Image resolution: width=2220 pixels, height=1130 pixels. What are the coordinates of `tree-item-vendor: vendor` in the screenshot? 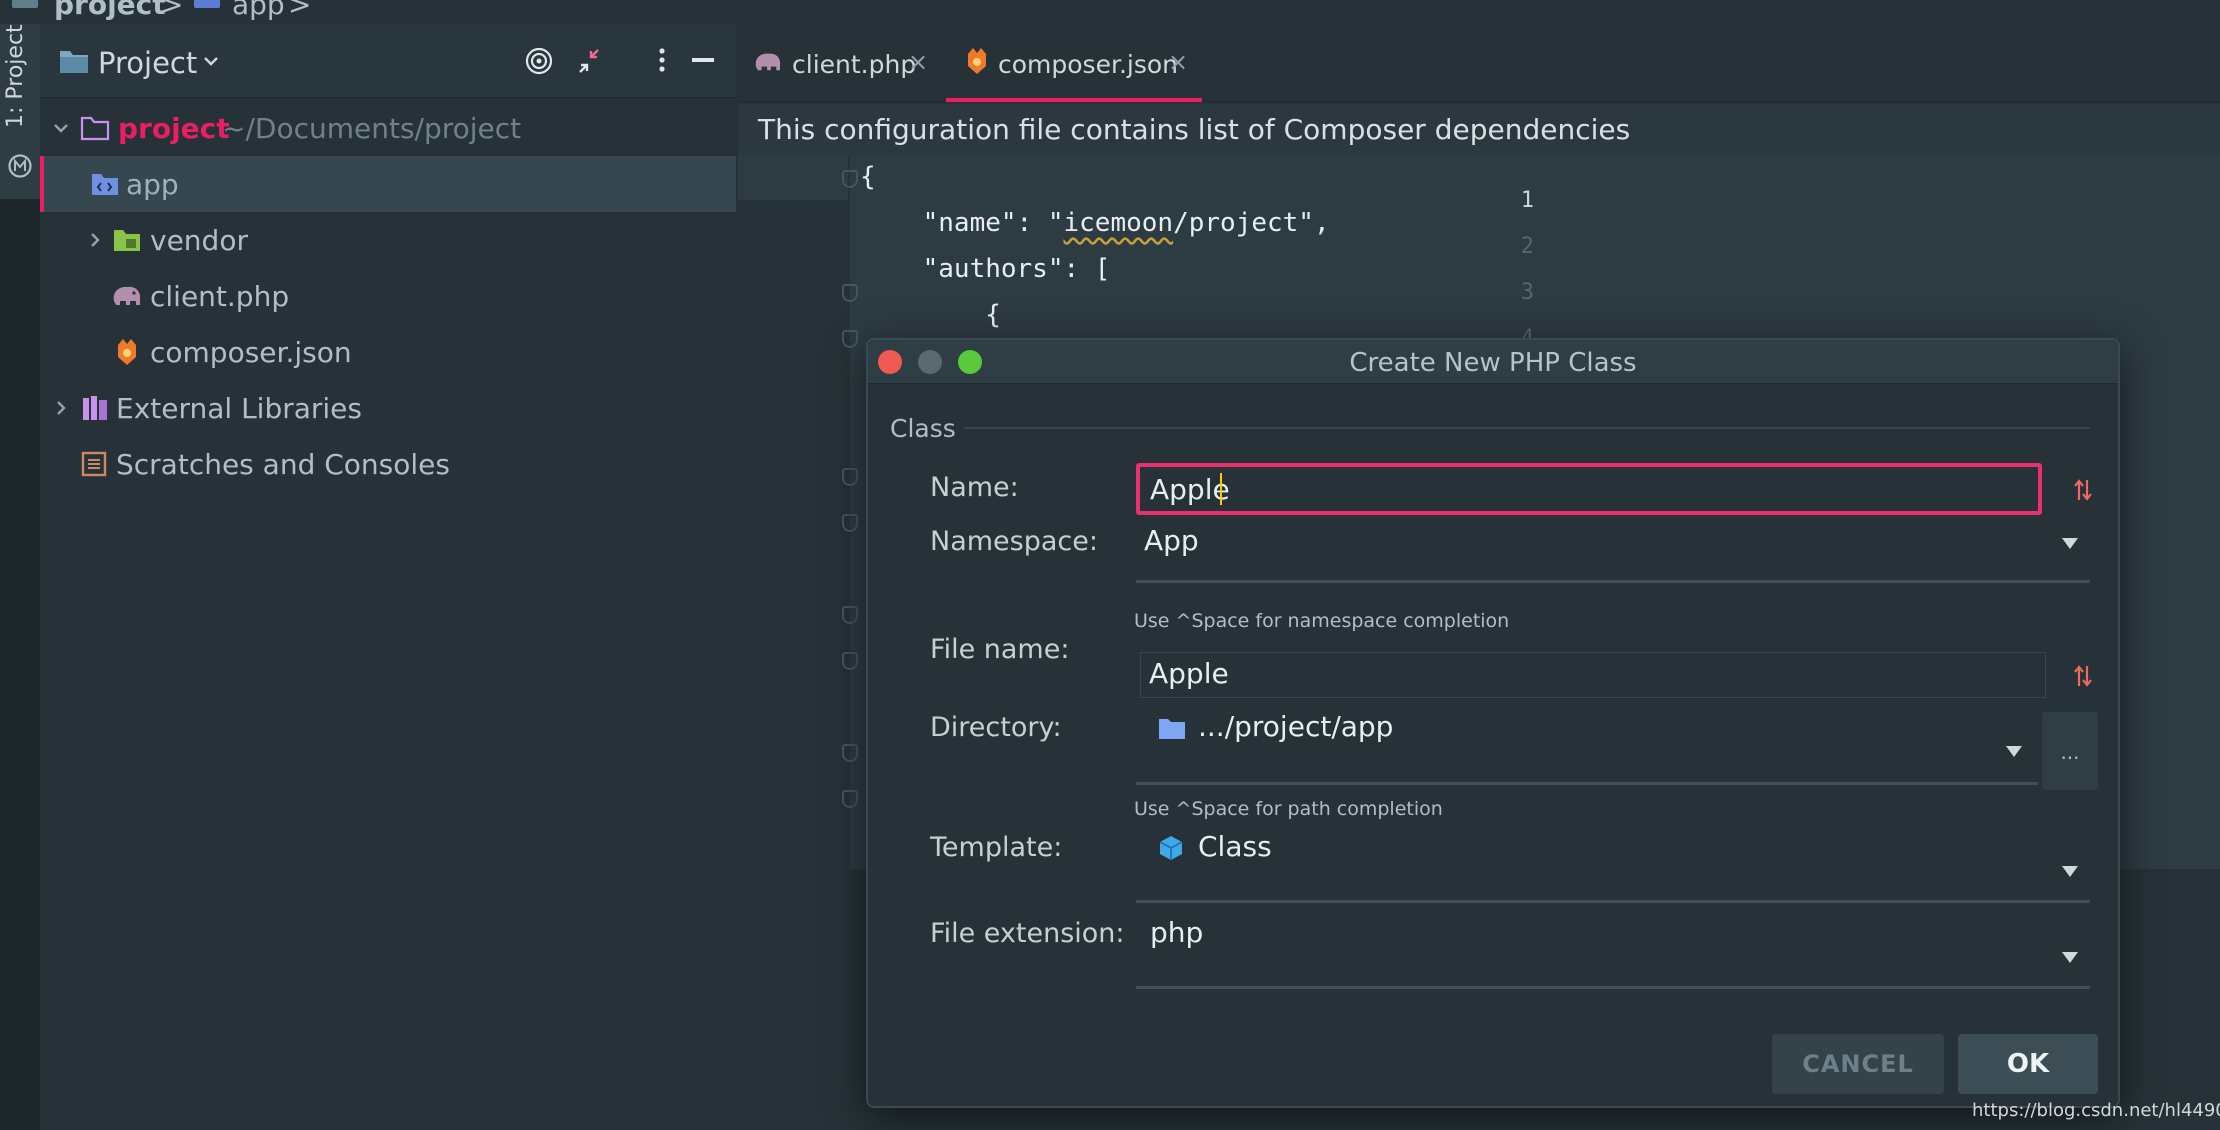 It's located at (388, 240).